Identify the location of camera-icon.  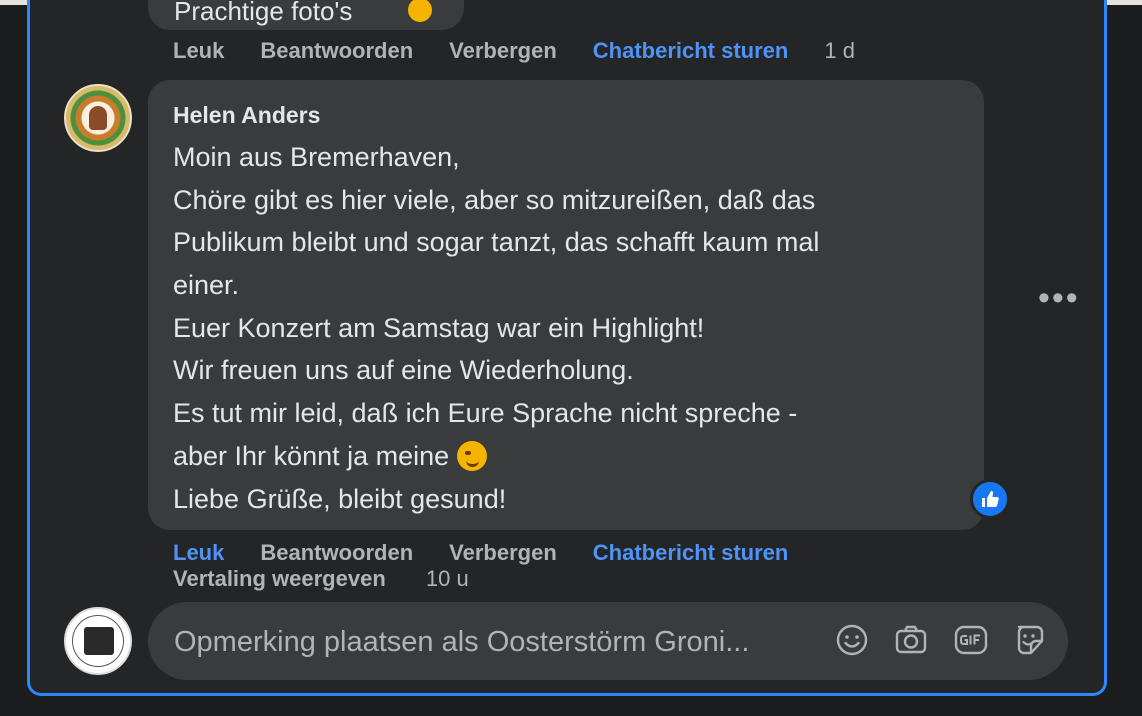
(911, 640).